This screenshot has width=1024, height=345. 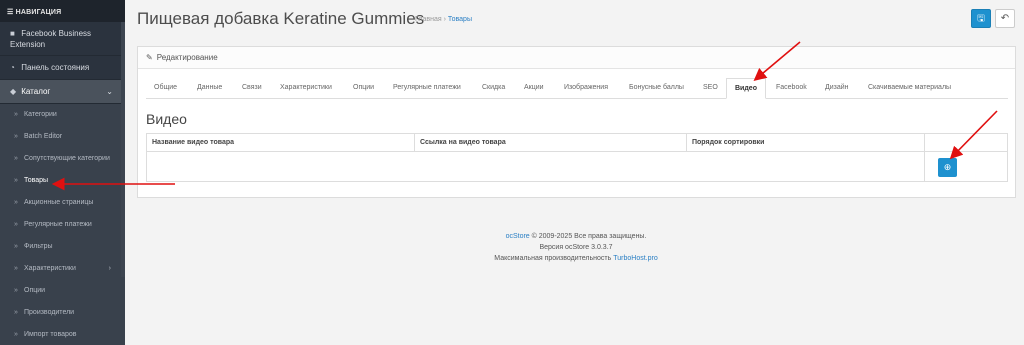 I want to click on footer-performance: Максимальная производительность, so click(x=553, y=258).